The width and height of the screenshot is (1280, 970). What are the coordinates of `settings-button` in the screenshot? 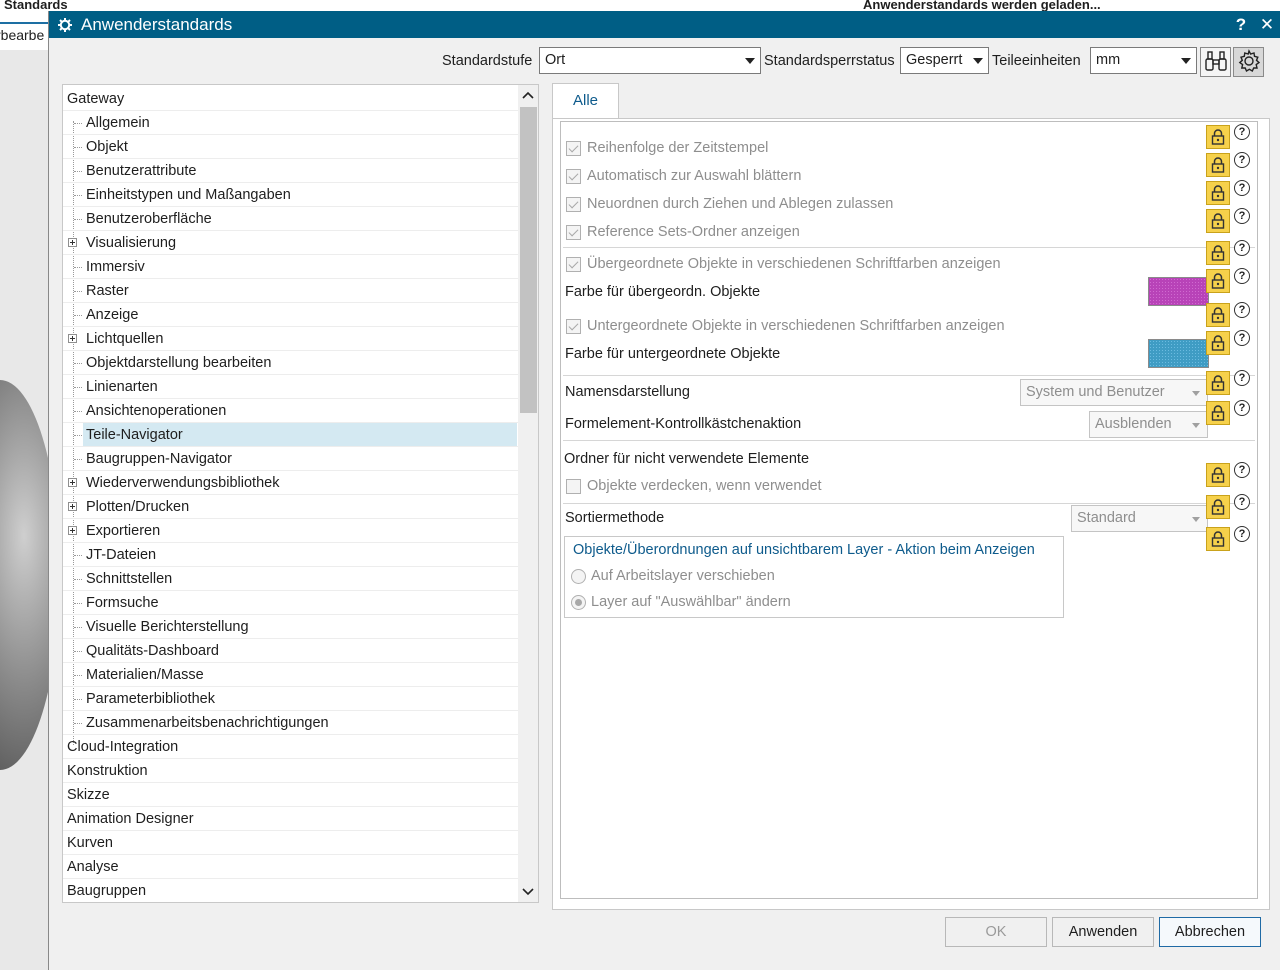 It's located at (1248, 62).